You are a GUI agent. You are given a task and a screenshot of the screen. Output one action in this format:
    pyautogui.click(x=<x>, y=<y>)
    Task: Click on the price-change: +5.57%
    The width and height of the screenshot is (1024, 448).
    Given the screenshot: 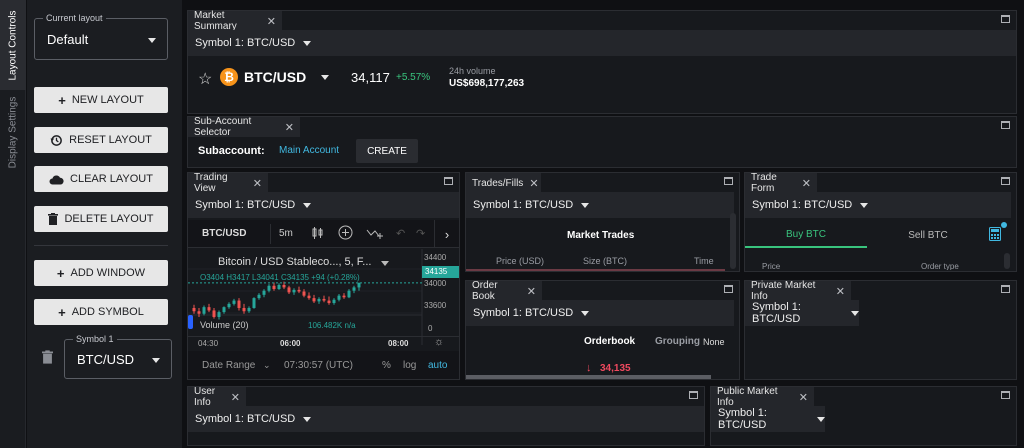 What is the action you would take?
    pyautogui.click(x=413, y=77)
    